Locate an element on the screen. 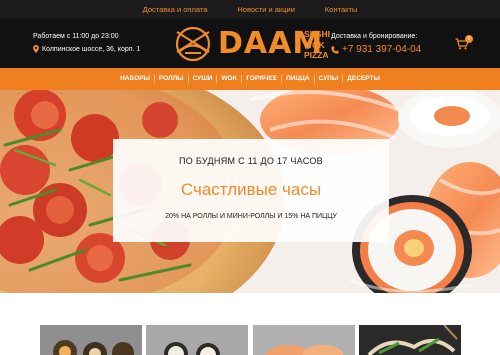 This screenshot has width=500, height=355. category-thumb-wok is located at coordinates (410, 340).